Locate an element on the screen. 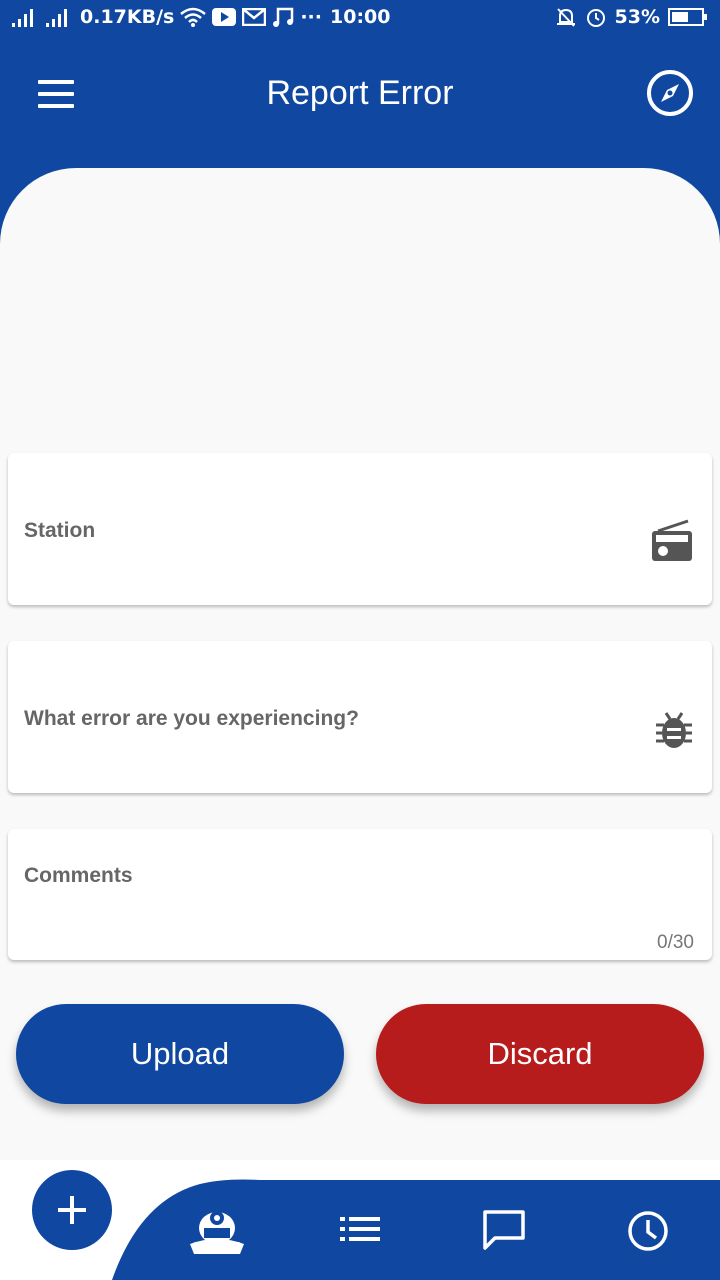 This screenshot has width=720, height=1280. alarm-icon is located at coordinates (595, 18).